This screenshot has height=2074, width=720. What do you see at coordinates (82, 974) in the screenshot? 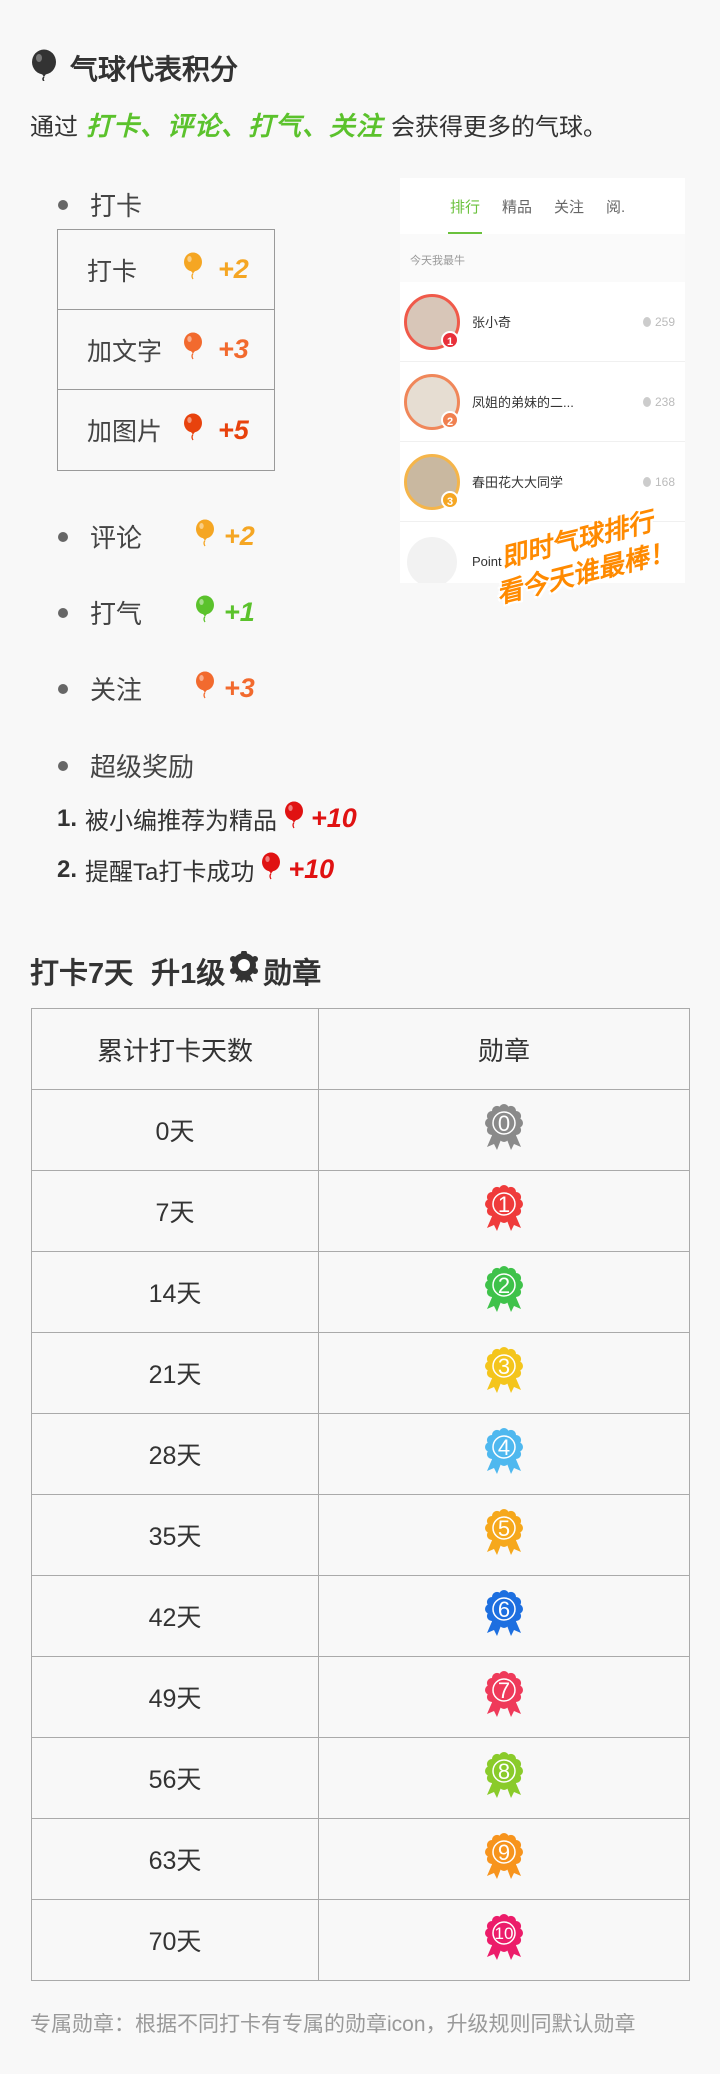
I see `medal-title-part1: 打卡7天` at bounding box center [82, 974].